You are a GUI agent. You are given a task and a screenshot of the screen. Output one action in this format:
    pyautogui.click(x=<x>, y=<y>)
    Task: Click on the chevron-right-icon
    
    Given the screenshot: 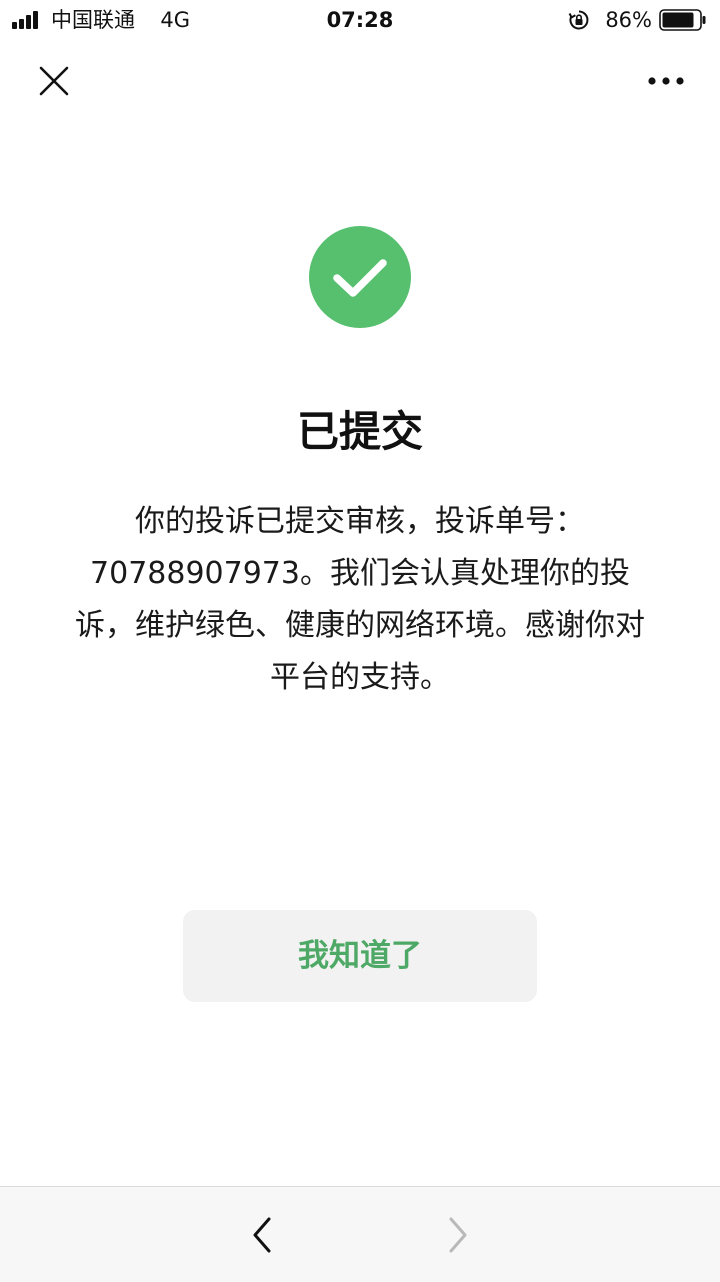 What is the action you would take?
    pyautogui.click(x=458, y=1235)
    